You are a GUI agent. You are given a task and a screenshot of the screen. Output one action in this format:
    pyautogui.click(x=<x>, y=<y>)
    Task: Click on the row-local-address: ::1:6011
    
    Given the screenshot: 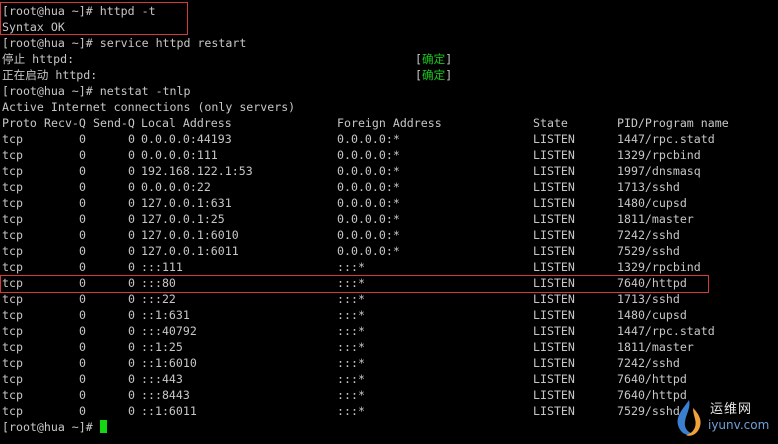 What is the action you would take?
    pyautogui.click(x=169, y=411)
    